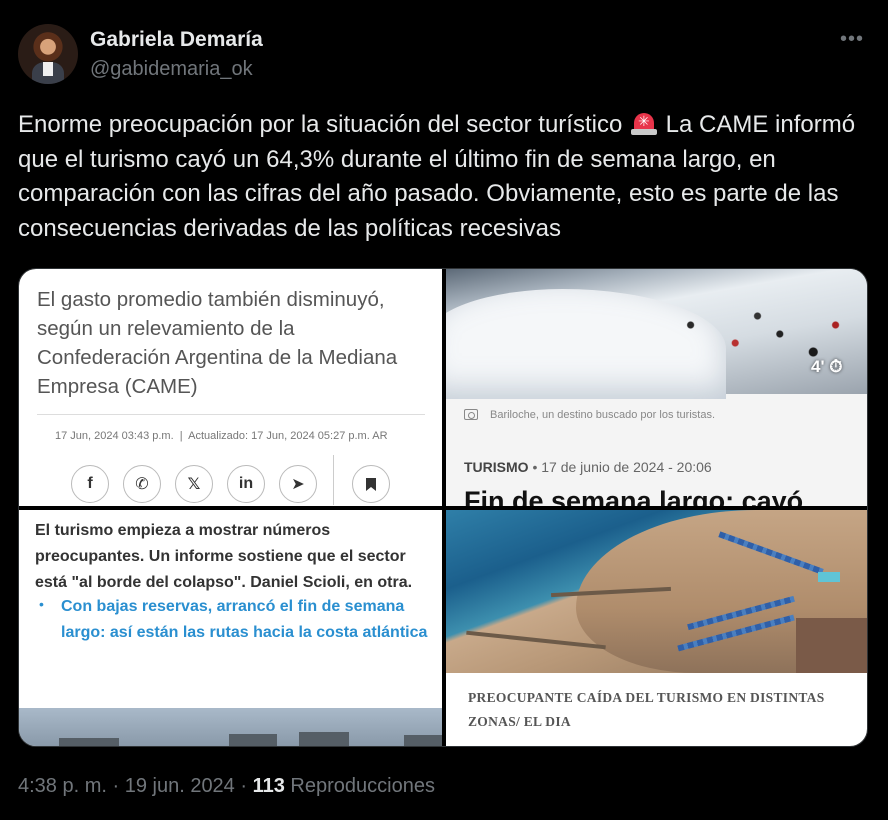 Image resolution: width=888 pixels, height=820 pixels. I want to click on whatsapp-icon: ✆, so click(142, 484).